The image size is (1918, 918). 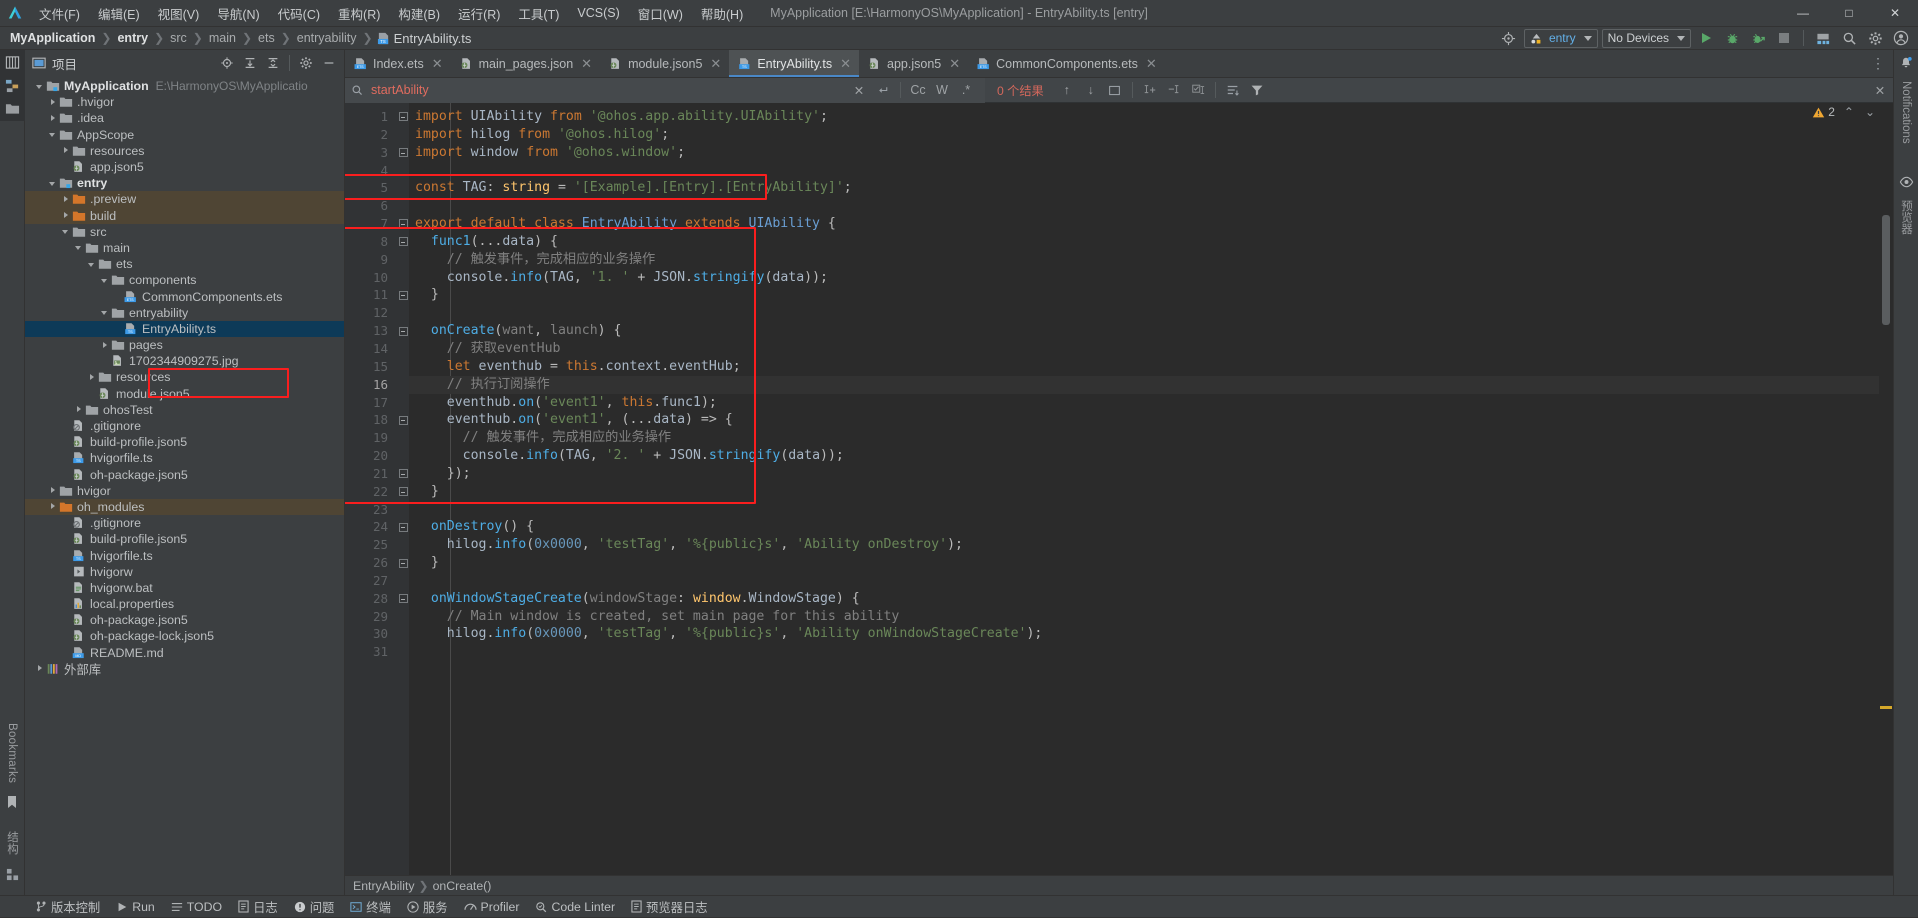 I want to click on tree-node-entryability-ts: TS EntryAbility.ts, so click(x=184, y=328).